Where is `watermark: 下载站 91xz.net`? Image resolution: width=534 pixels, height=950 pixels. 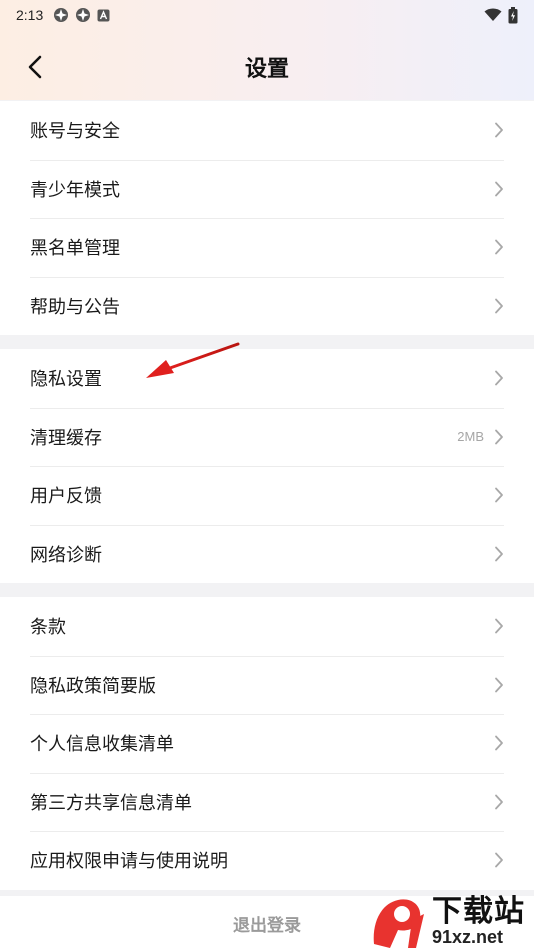
watermark: 下载站 91xz.net is located at coordinates (451, 921).